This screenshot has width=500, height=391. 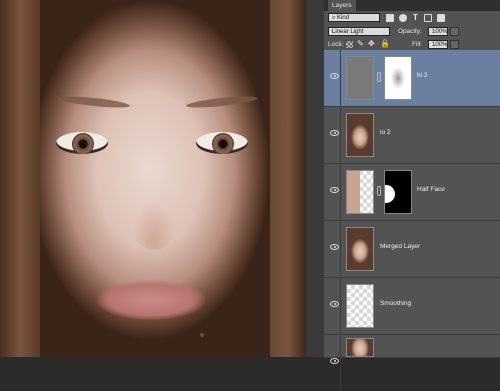 What do you see at coordinates (428, 18) in the screenshot?
I see `shape-filter-icon` at bounding box center [428, 18].